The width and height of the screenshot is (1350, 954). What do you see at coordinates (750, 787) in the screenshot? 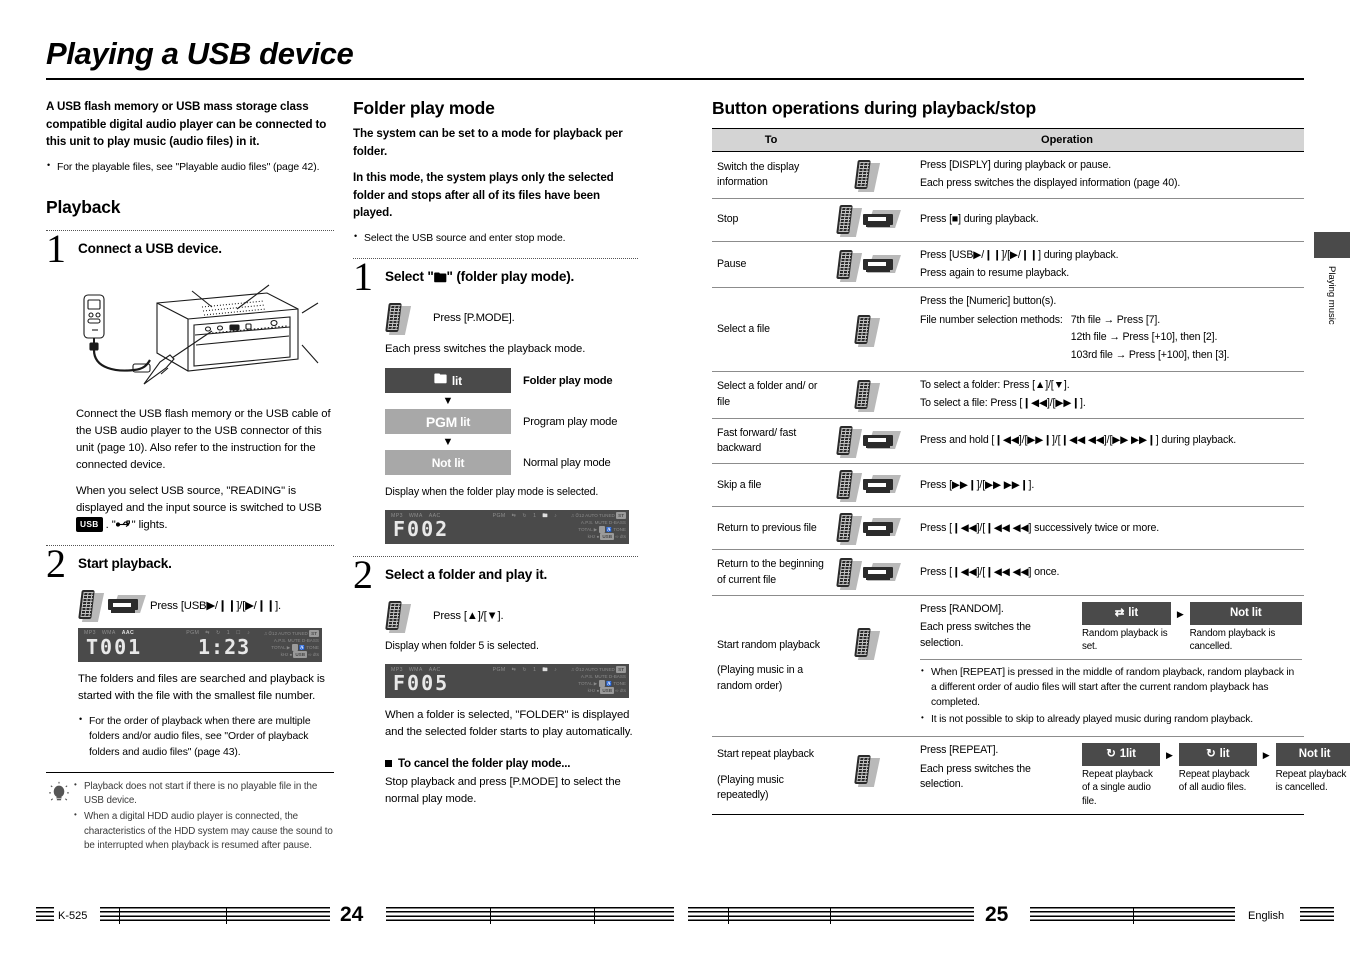
I see `row-label-sub: (Playing music repeatedly)` at bounding box center [750, 787].